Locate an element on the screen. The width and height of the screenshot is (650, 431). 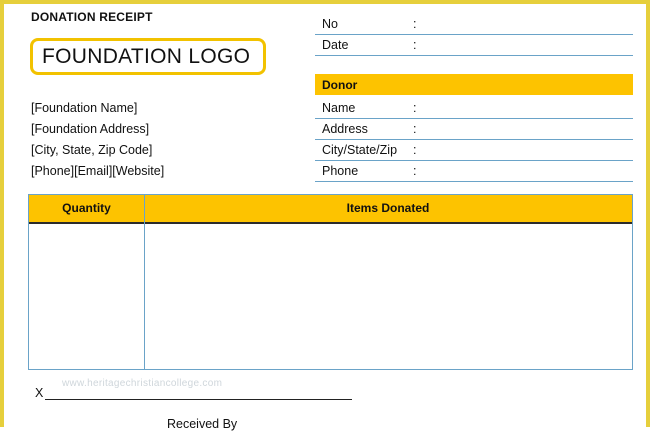
foundation-name: [Foundation Name] is located at coordinates (84, 108).